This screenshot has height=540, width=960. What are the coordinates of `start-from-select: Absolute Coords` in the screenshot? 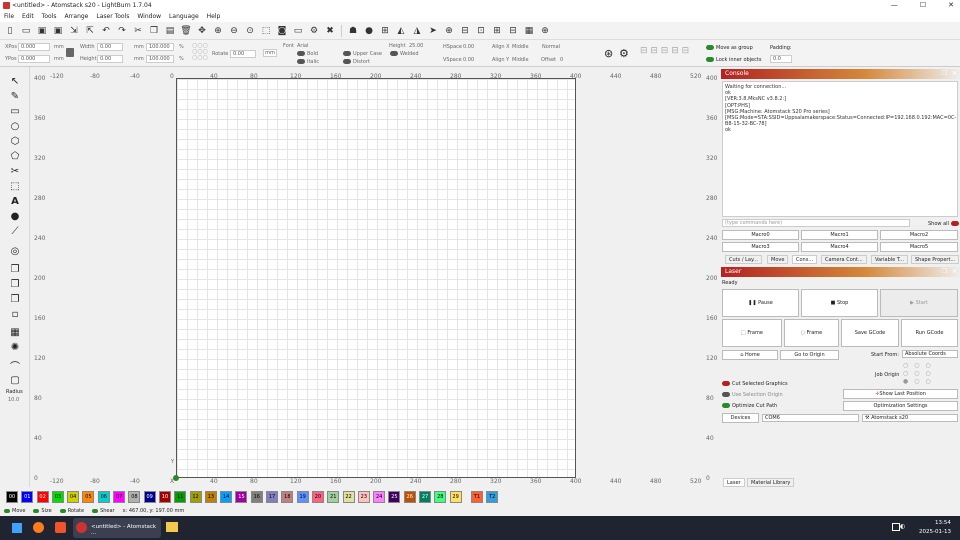 It's located at (930, 354).